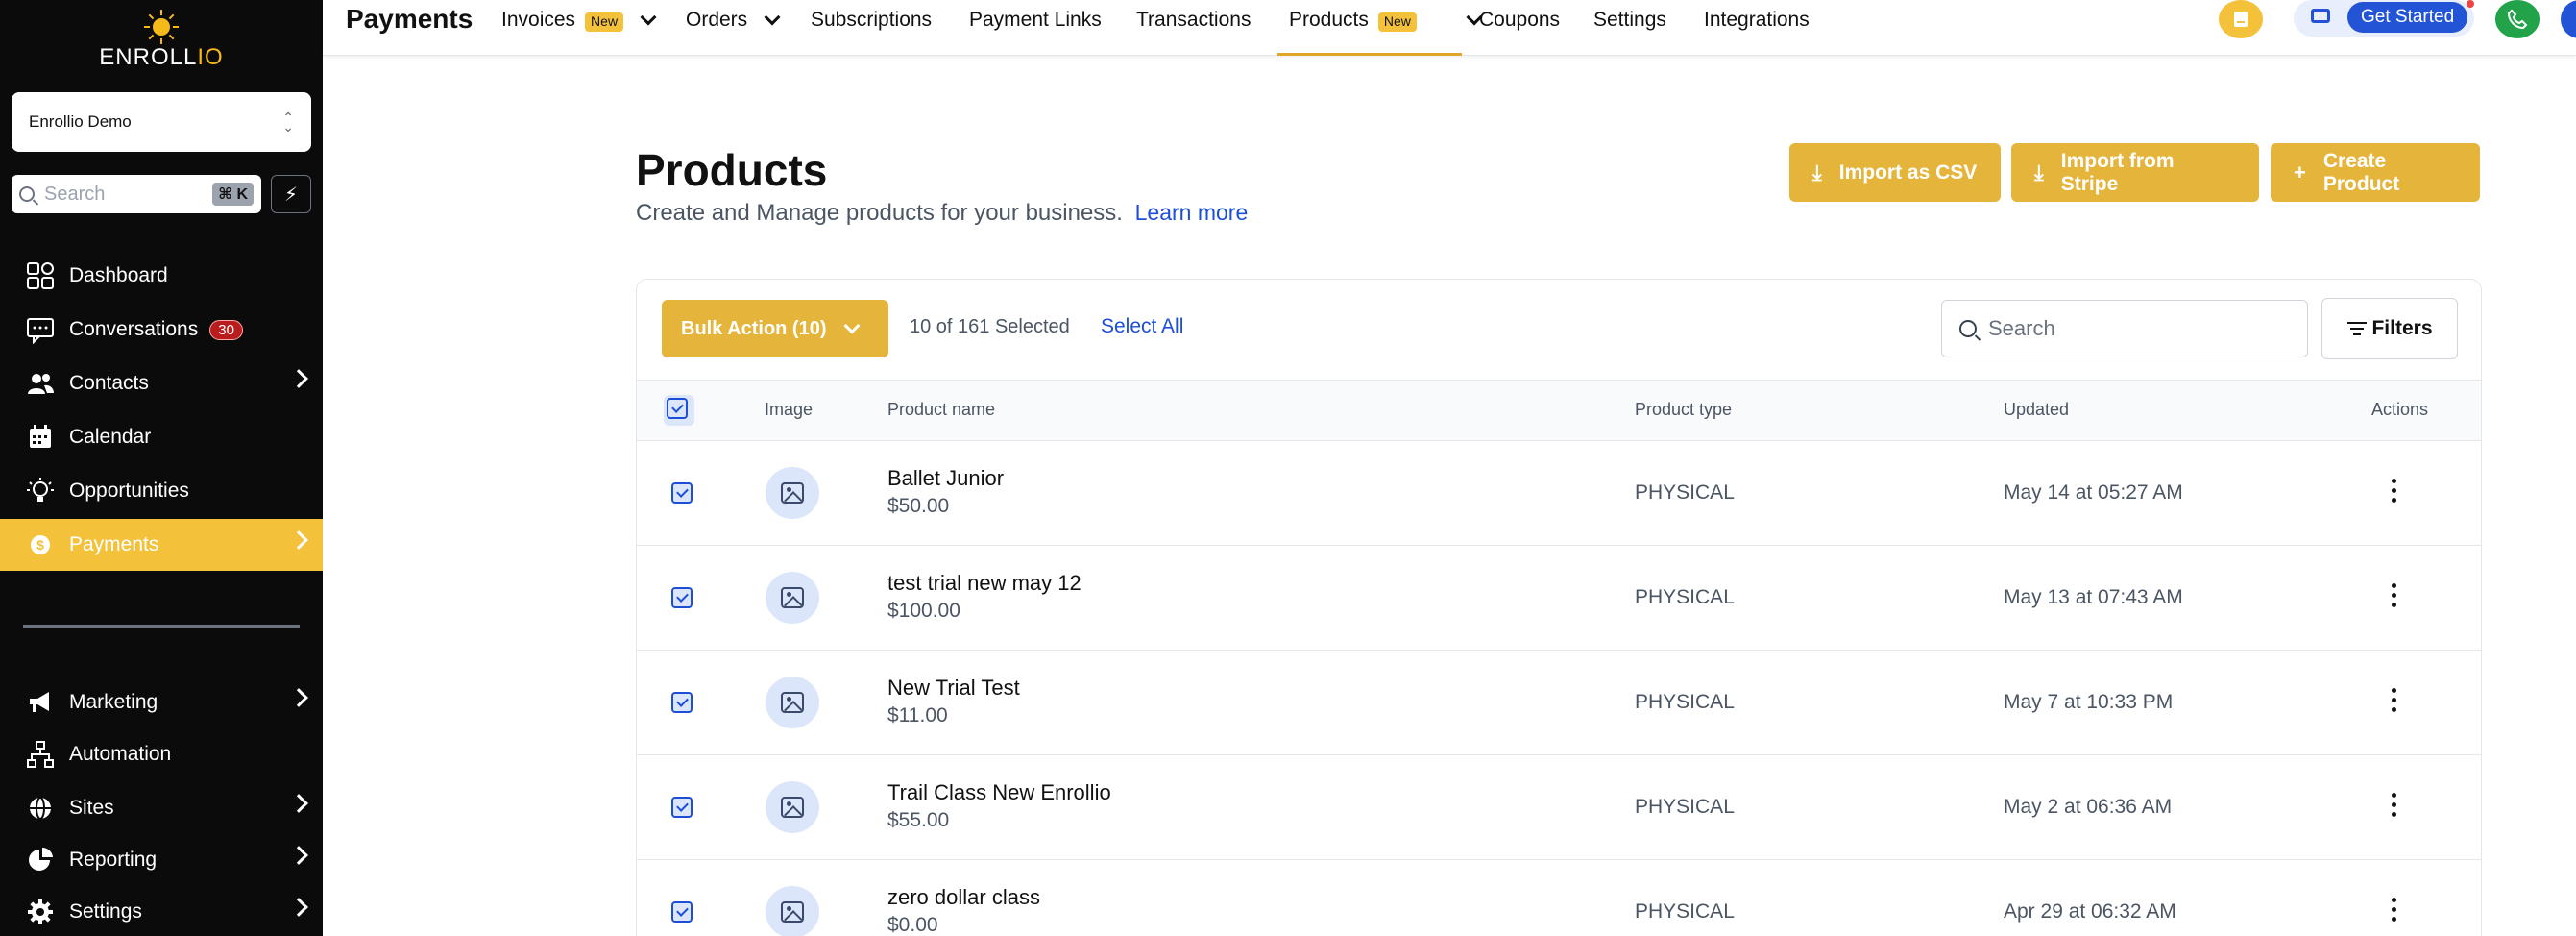  What do you see at coordinates (579, 32) in the screenshot?
I see `tab-invoices: Invoices New` at bounding box center [579, 32].